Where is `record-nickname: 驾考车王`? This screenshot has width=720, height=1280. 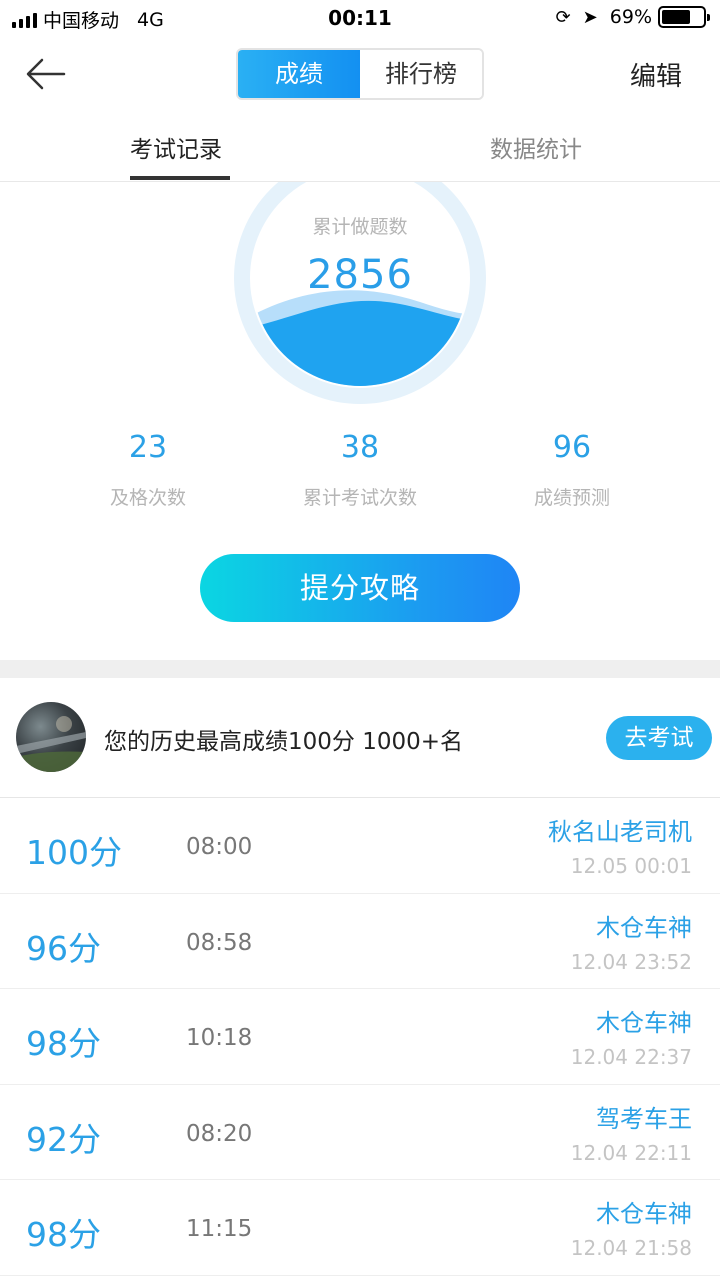 record-nickname: 驾考车王 is located at coordinates (644, 1118).